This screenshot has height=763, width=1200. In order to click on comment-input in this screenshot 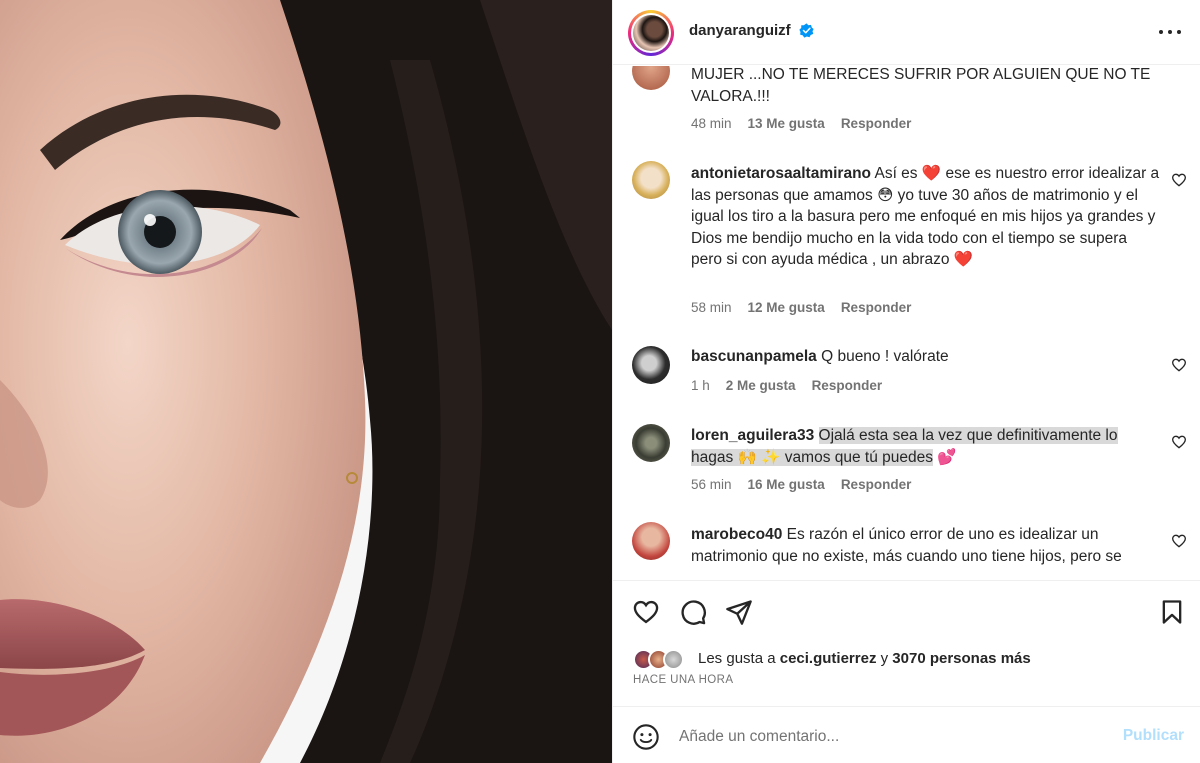, I will do `click(889, 737)`.